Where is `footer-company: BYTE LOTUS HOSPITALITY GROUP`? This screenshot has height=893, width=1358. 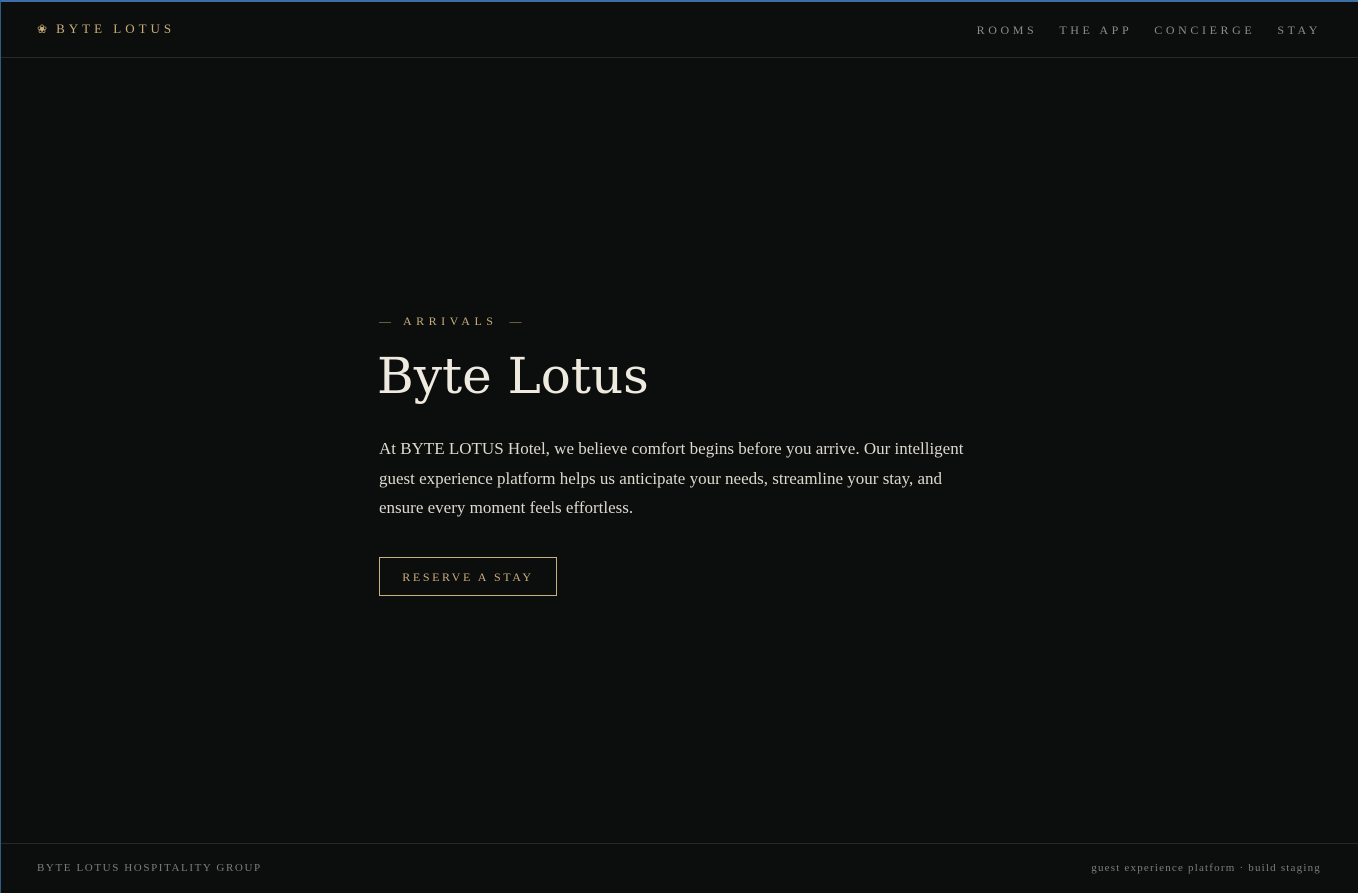
footer-company: BYTE LOTUS HOSPITALITY GROUP is located at coordinates (149, 868).